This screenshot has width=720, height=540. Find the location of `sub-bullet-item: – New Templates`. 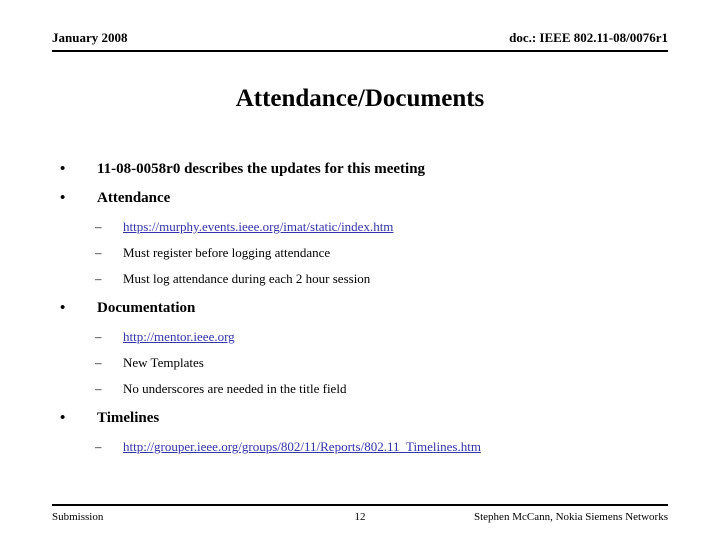

sub-bullet-item: – New Templates is located at coordinates (360, 362).